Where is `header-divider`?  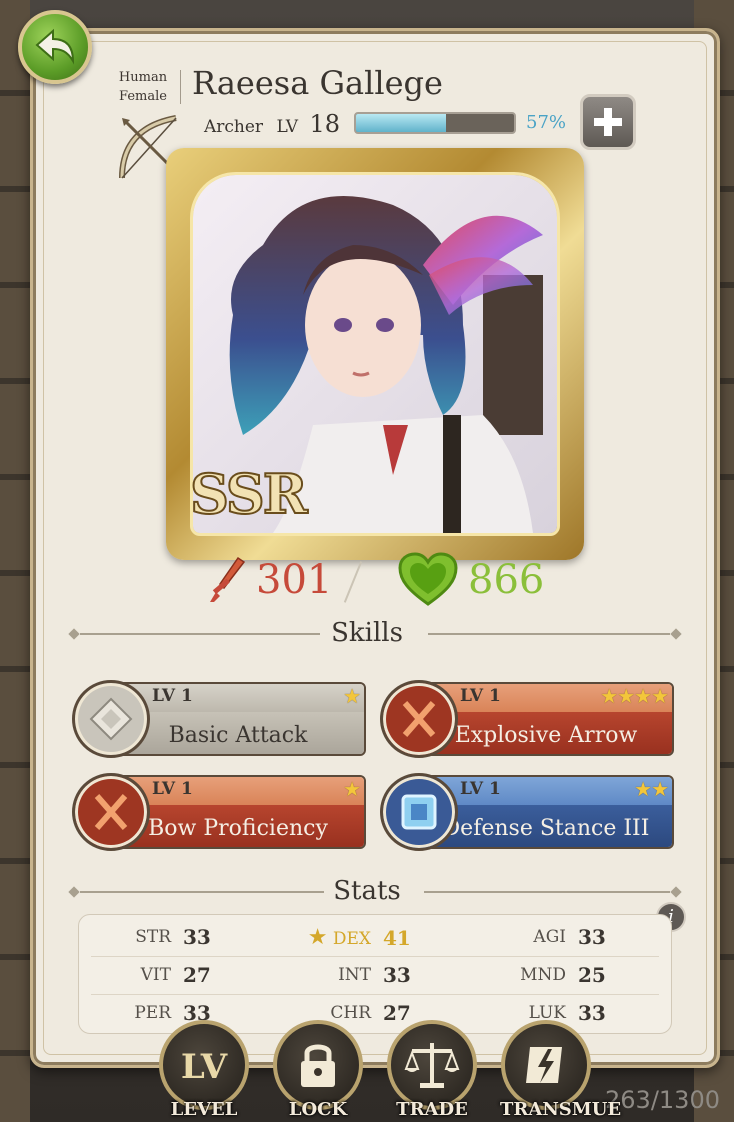 header-divider is located at coordinates (180, 87).